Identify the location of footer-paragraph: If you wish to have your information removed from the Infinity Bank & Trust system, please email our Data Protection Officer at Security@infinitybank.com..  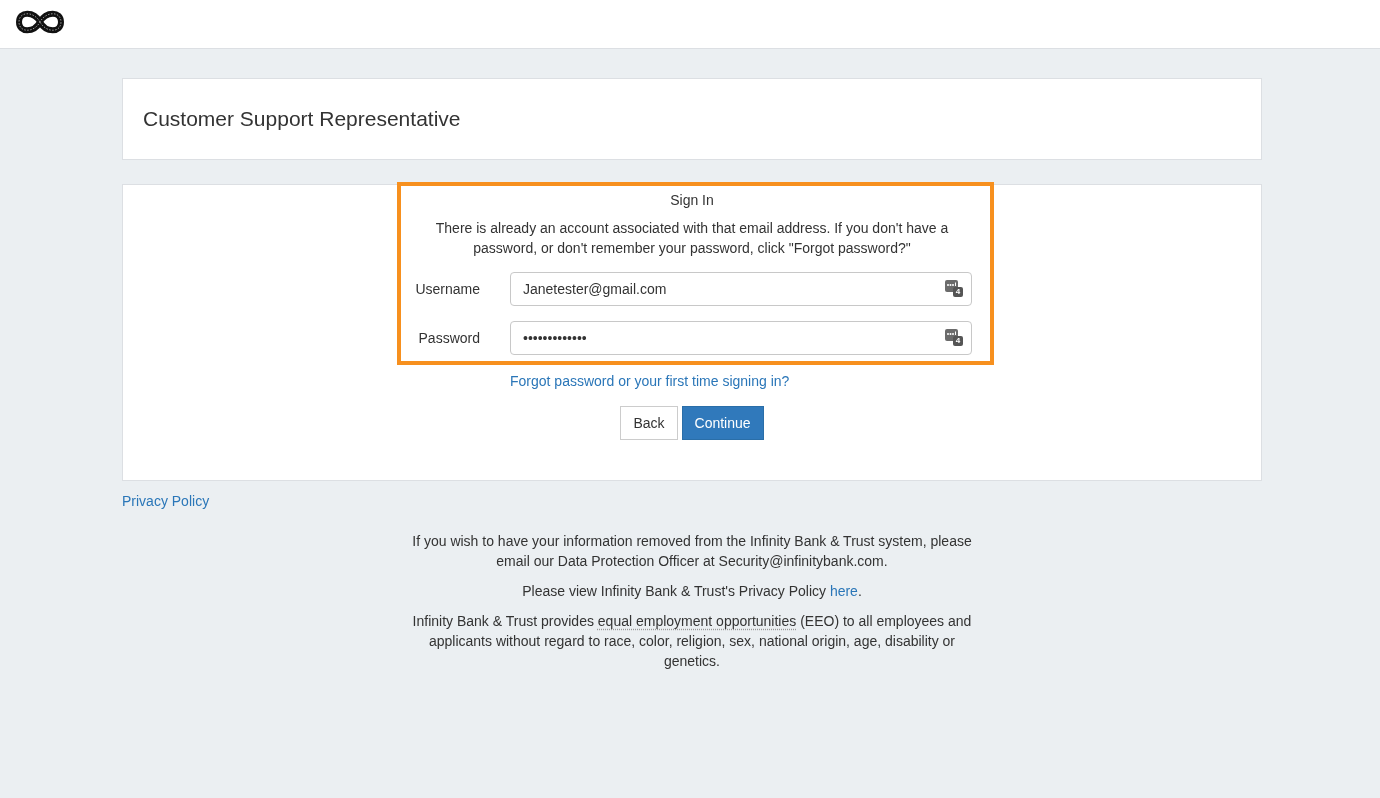
(692, 551).